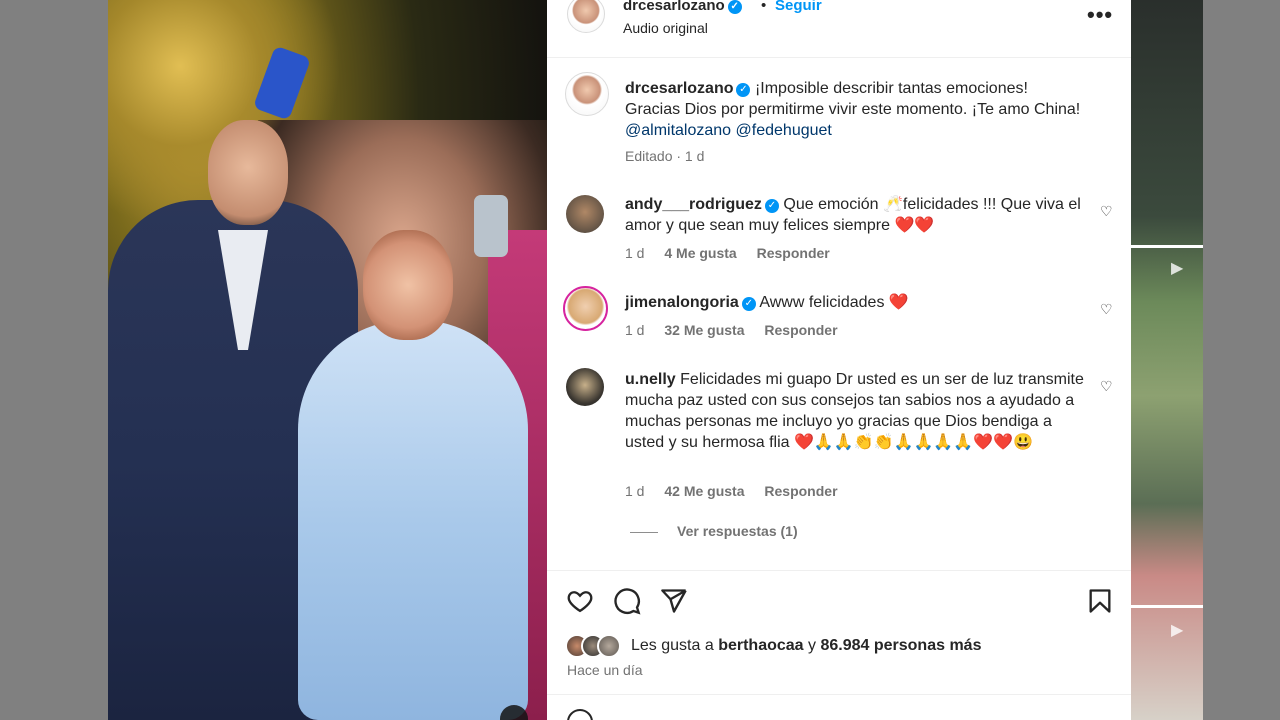  I want to click on backdrop-right, so click(1241, 360).